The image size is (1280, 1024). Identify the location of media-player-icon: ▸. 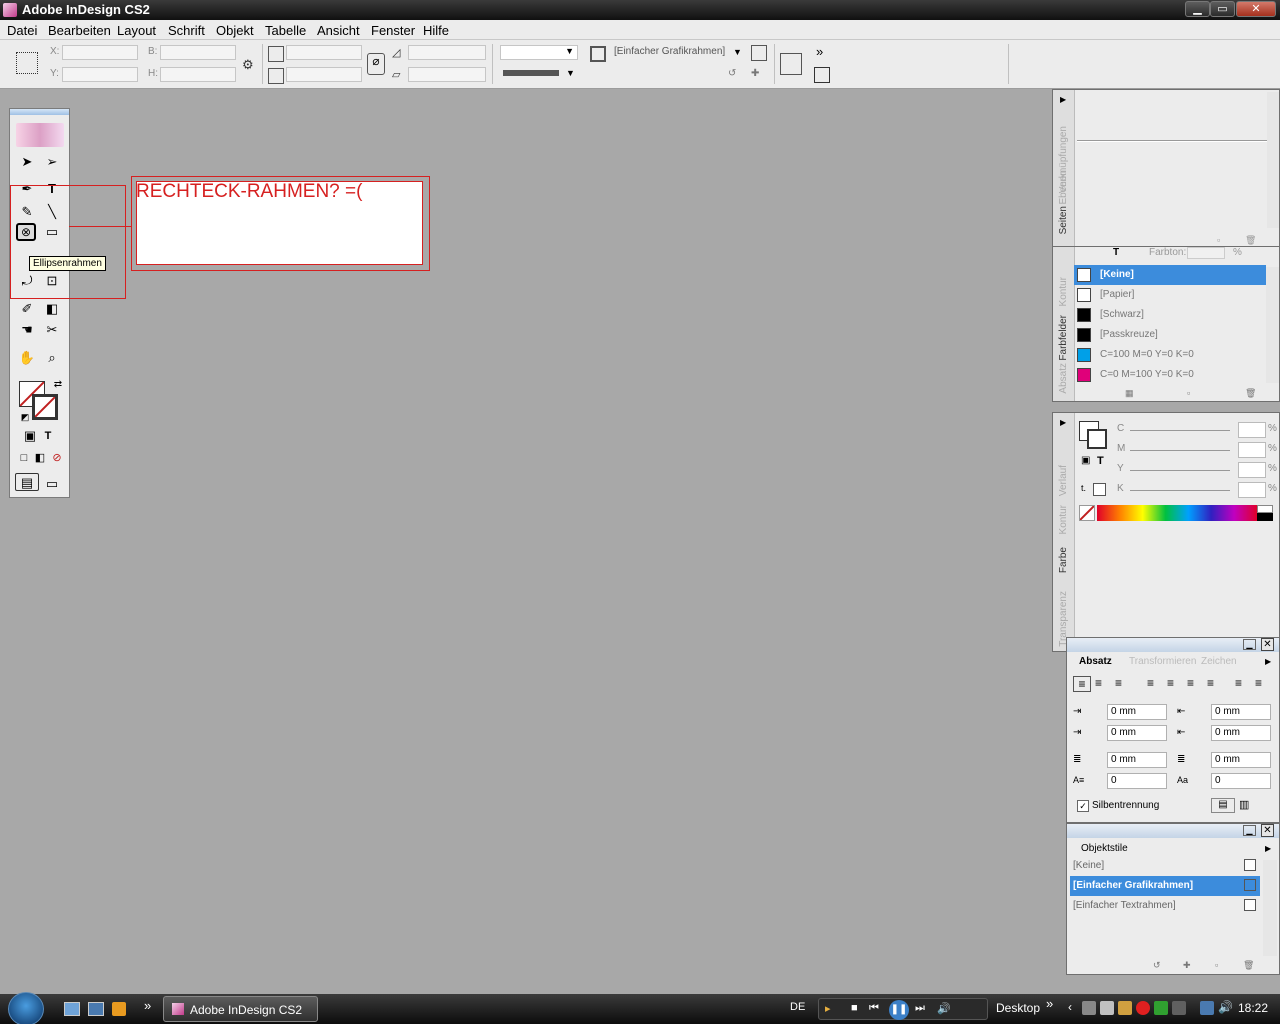
(828, 1008).